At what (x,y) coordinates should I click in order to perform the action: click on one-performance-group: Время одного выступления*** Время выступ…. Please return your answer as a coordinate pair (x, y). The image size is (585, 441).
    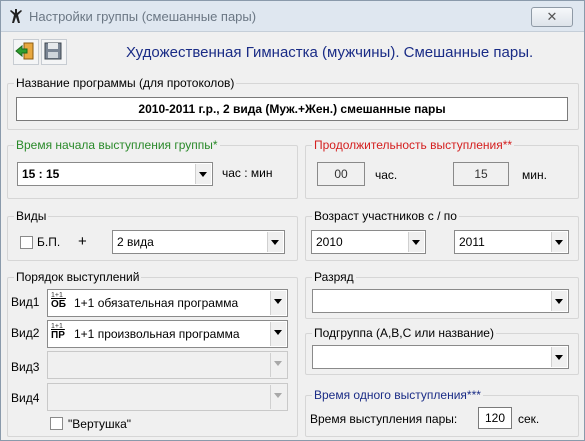
    Looking at the image, I should click on (442, 412).